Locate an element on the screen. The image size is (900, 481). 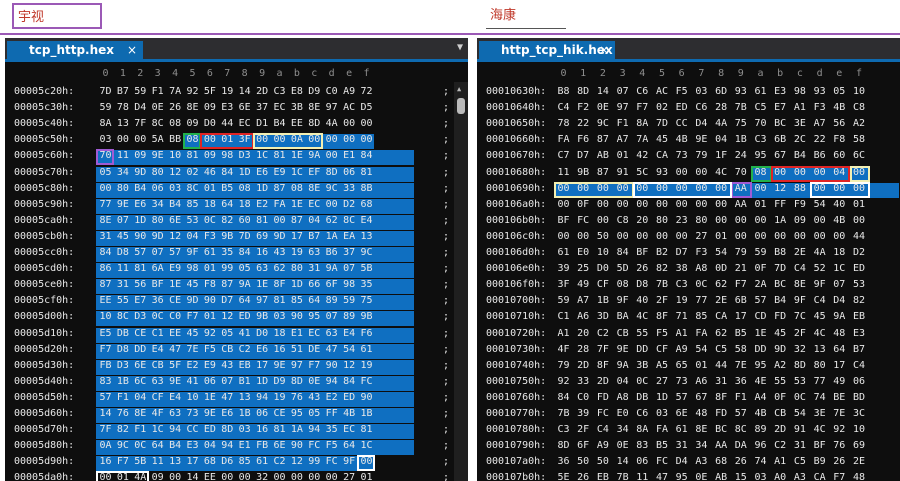
hex-byte: 14 is located at coordinates (602, 91).